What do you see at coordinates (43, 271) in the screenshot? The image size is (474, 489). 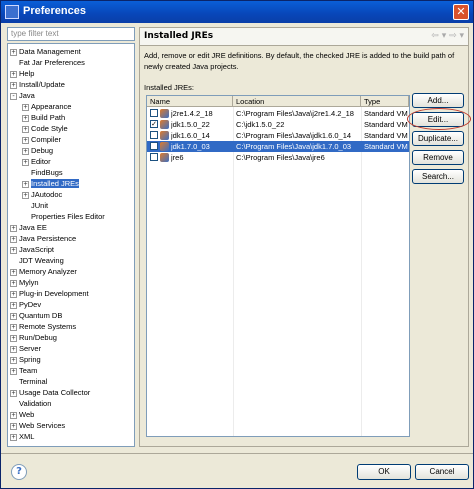 I see `tree-item: + Memory Analyzer` at bounding box center [43, 271].